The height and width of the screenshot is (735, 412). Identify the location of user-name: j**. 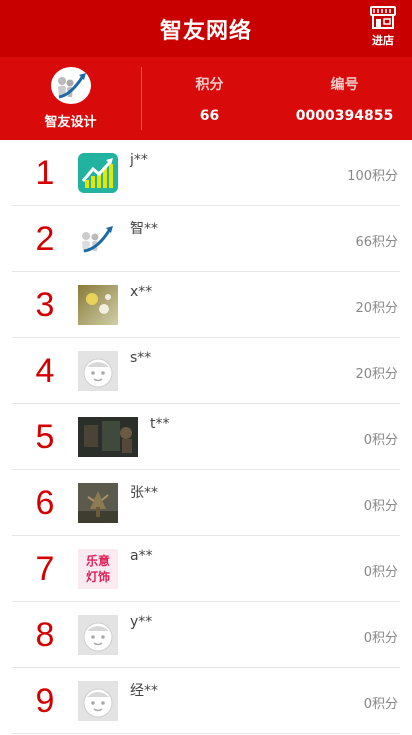
(139, 160).